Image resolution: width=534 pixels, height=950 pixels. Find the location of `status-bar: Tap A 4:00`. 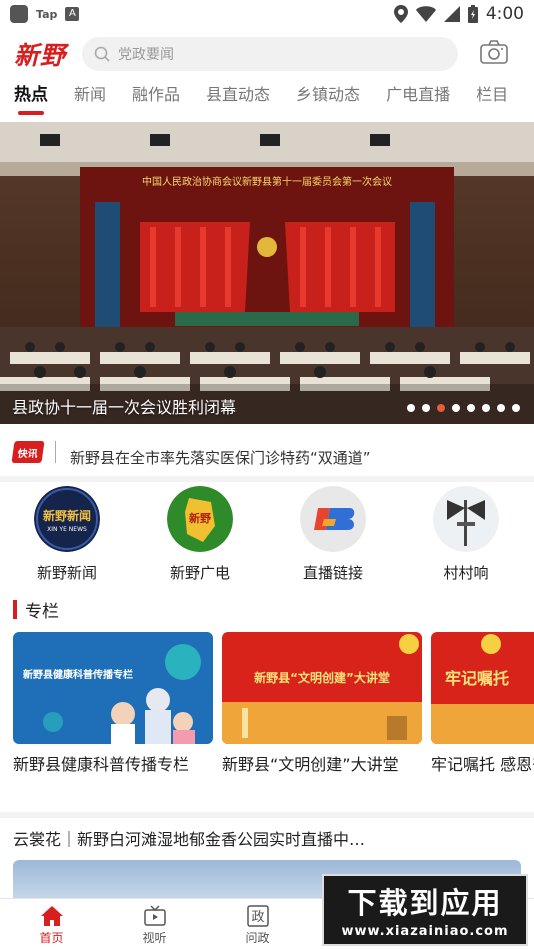

status-bar: Tap A 4:00 is located at coordinates (267, 14).